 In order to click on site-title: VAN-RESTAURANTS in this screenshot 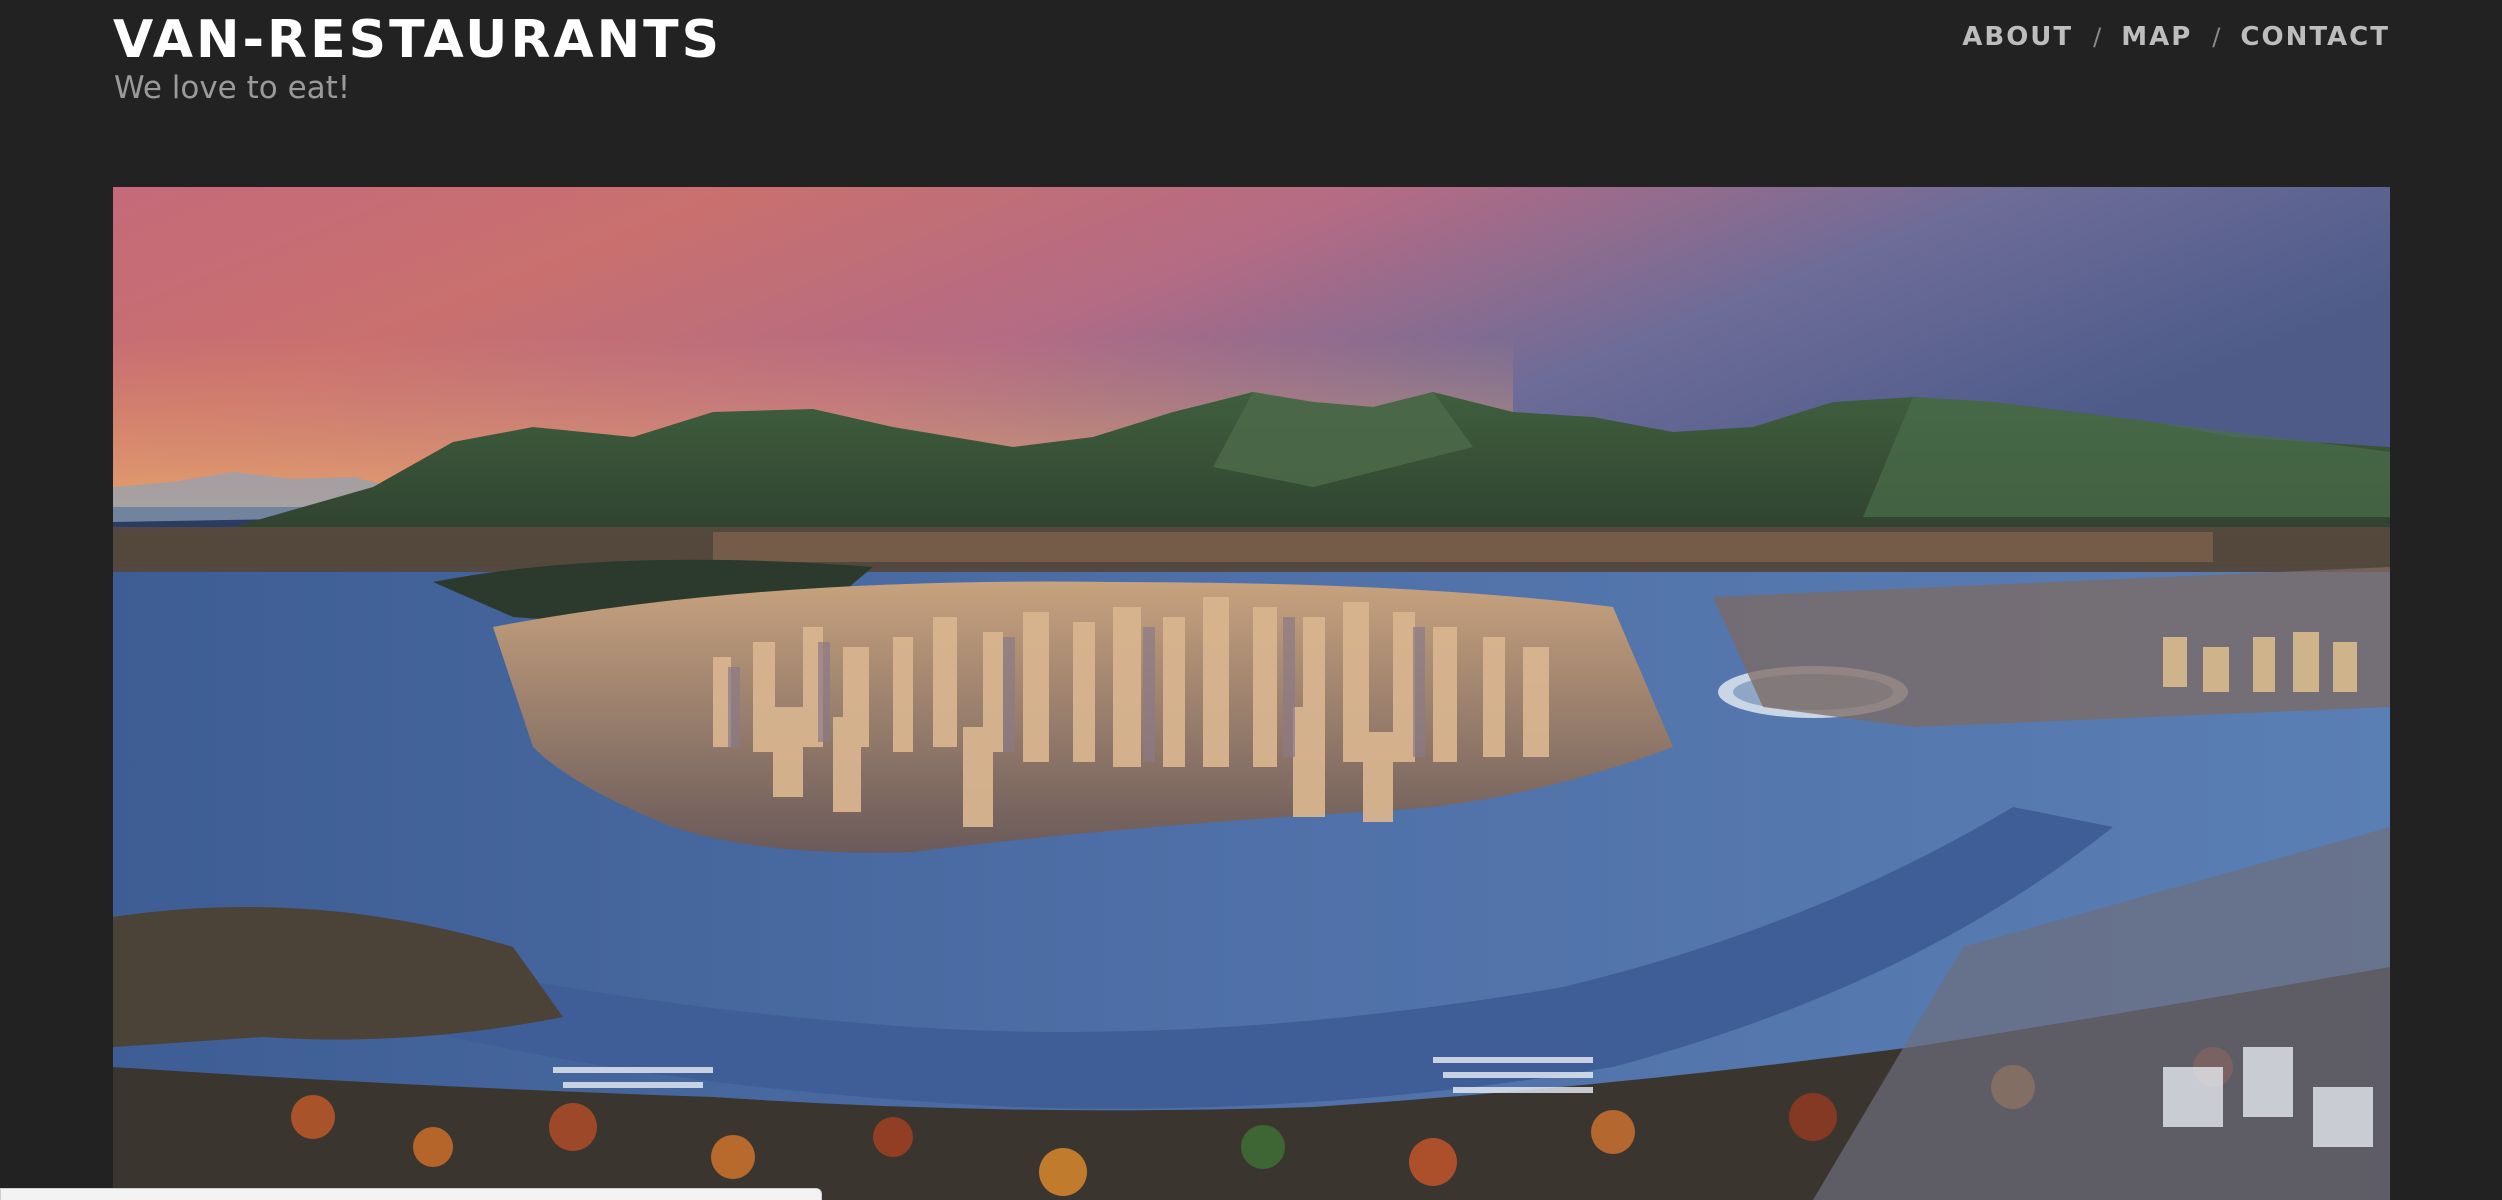, I will do `click(417, 40)`.